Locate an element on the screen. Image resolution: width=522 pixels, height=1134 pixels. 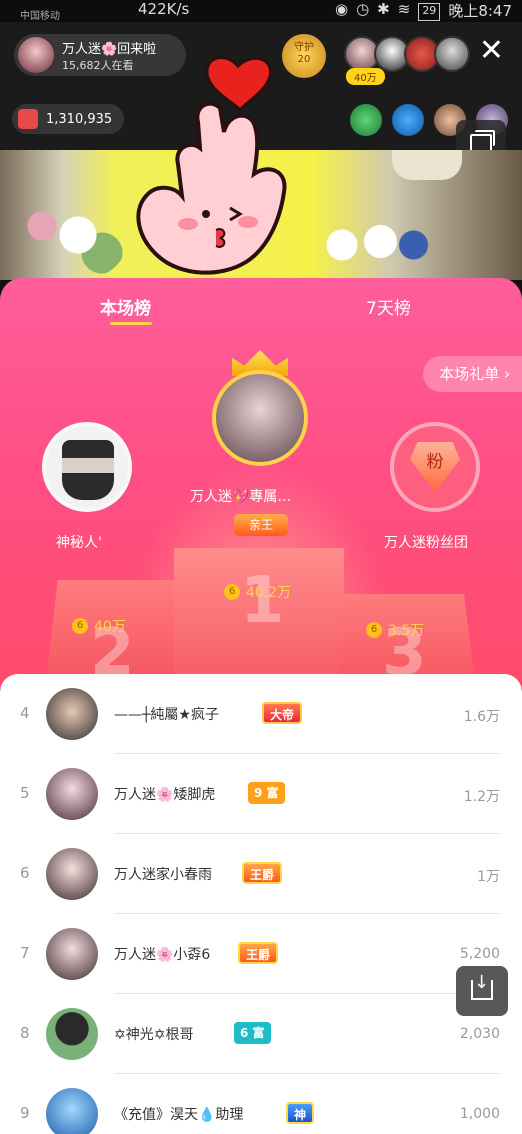
rank-3-avatar: 粉 is located at coordinates (435, 467).